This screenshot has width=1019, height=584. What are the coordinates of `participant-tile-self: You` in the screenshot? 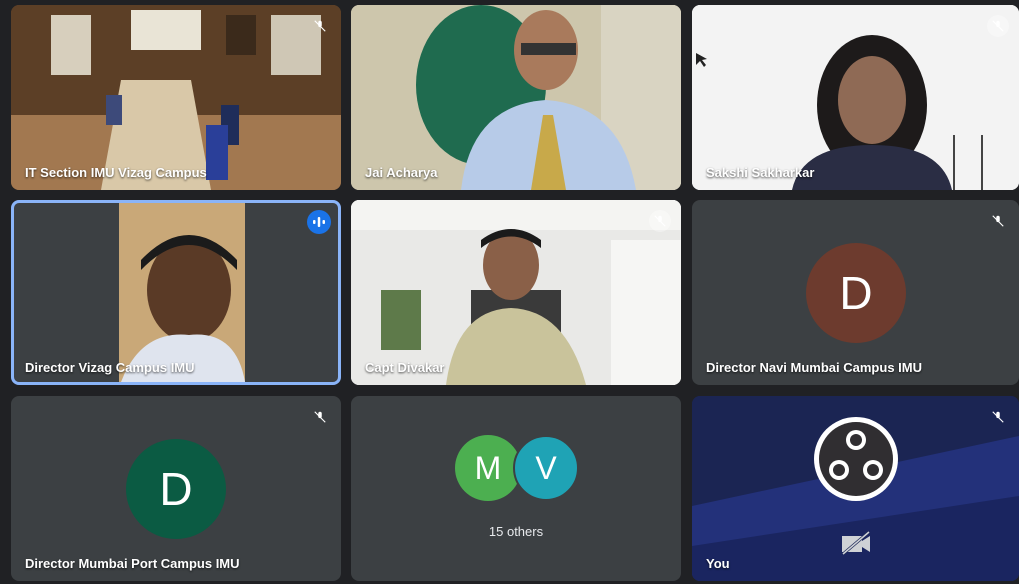 It's located at (855, 488).